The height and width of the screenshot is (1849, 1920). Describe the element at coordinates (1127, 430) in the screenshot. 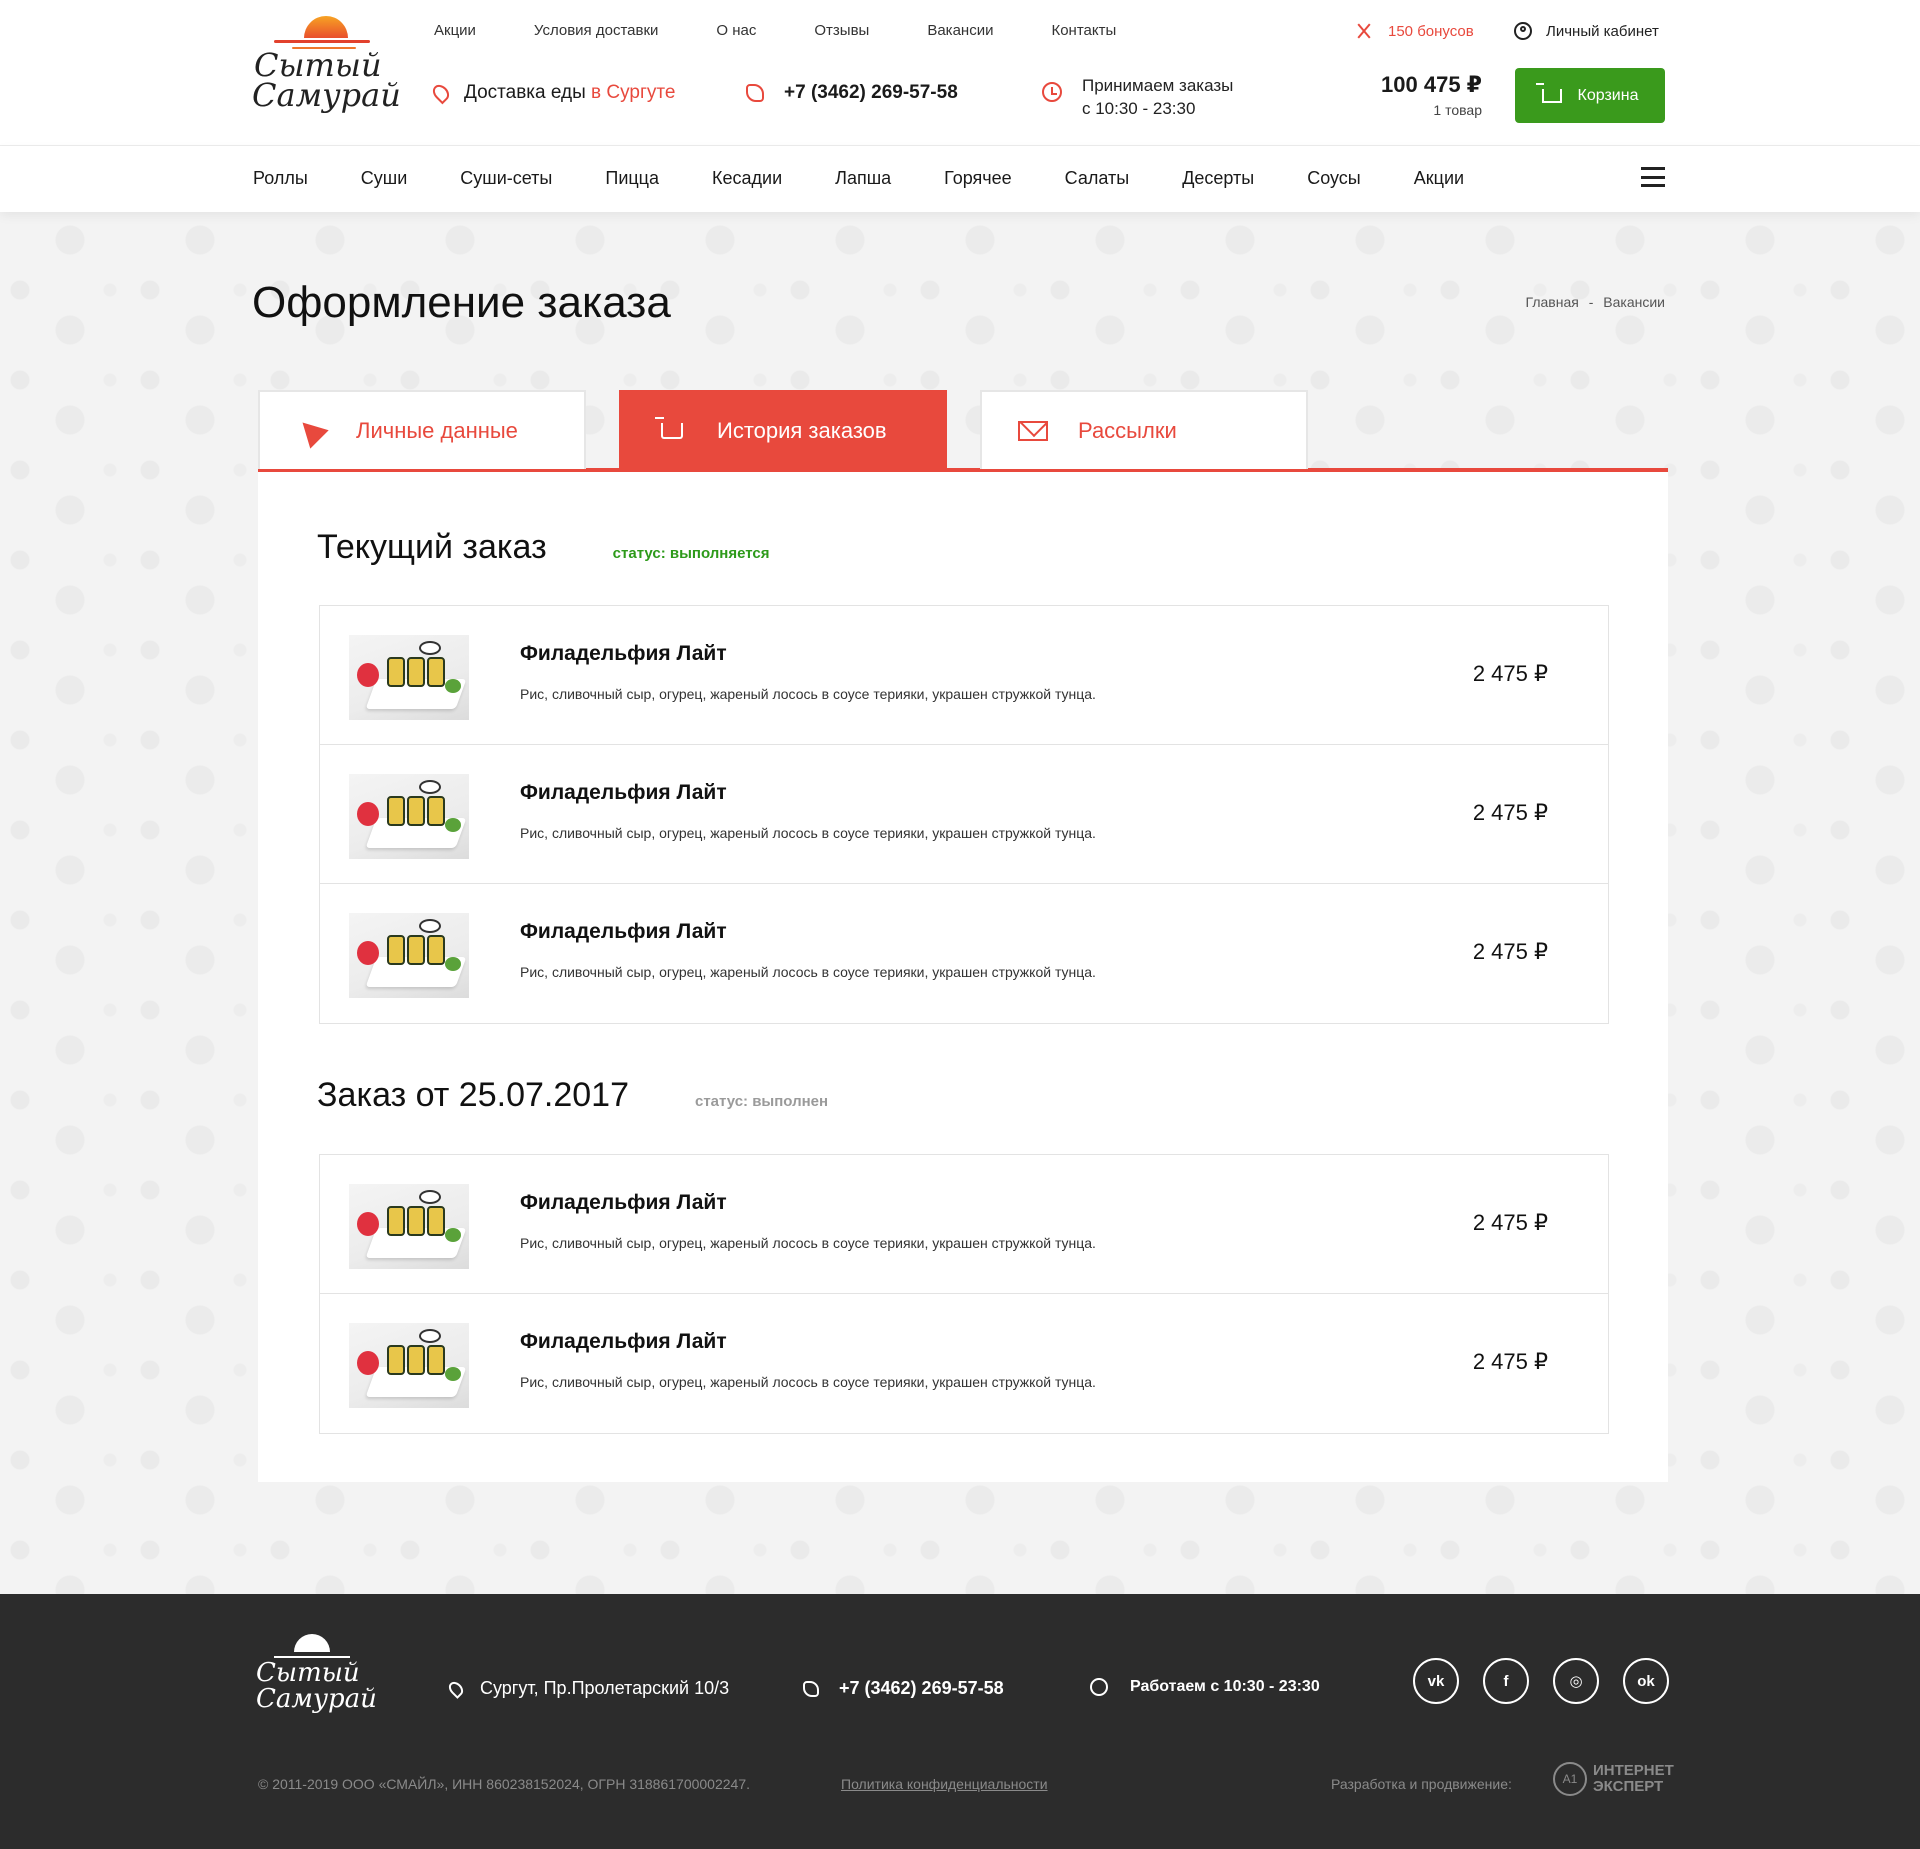

I see `tab-label: Рассылки` at that location.